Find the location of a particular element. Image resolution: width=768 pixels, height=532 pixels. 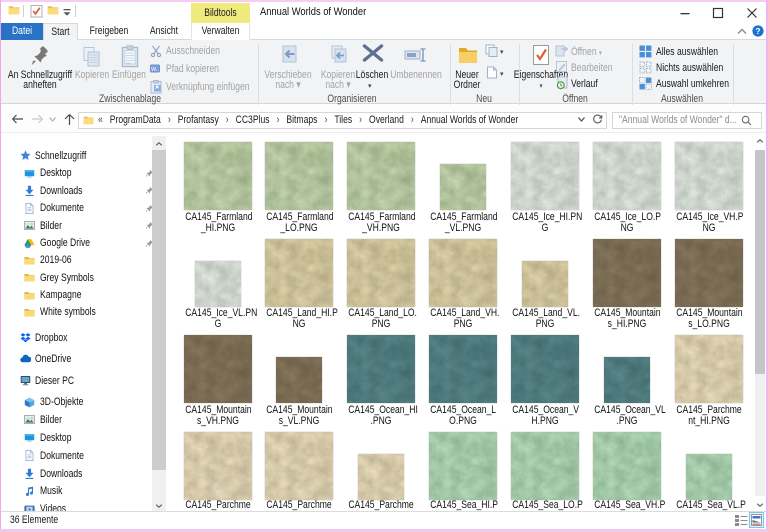

svg-text: W.. is located at coordinates (155, 70).